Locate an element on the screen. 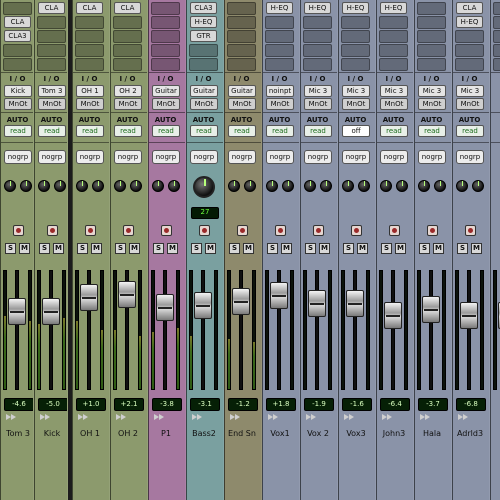 Image resolution: width=500 pixels, height=500 pixels. track-name: Tom 3 is located at coordinates (17, 433).